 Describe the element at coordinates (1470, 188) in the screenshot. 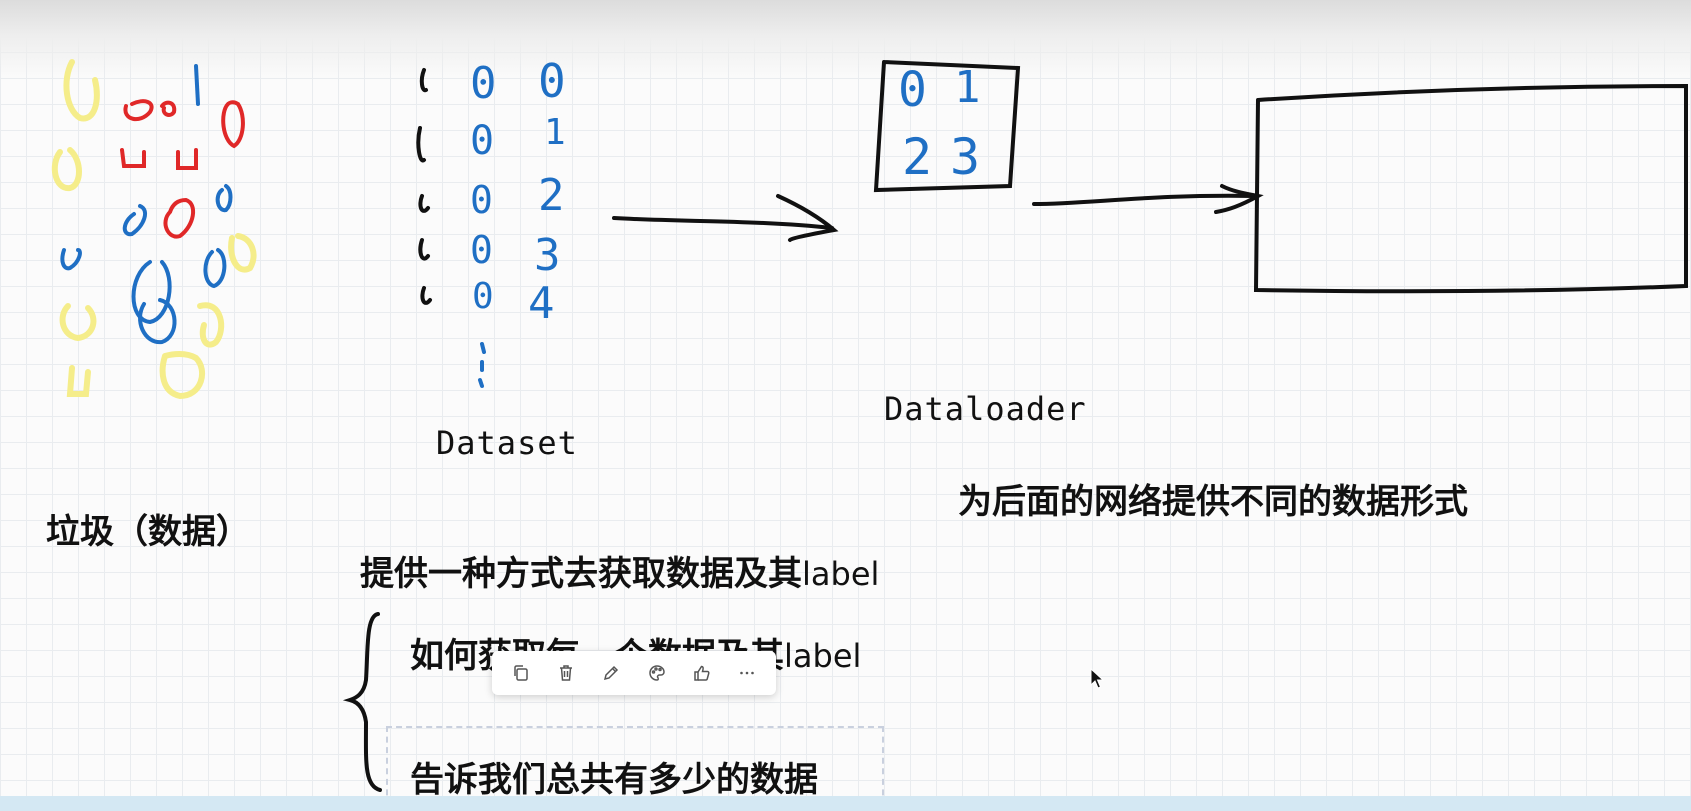

I see `network-box` at that location.